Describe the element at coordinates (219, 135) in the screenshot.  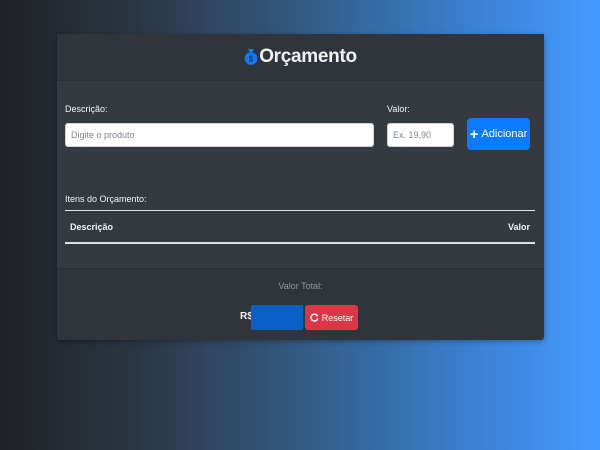
I see `description-input` at that location.